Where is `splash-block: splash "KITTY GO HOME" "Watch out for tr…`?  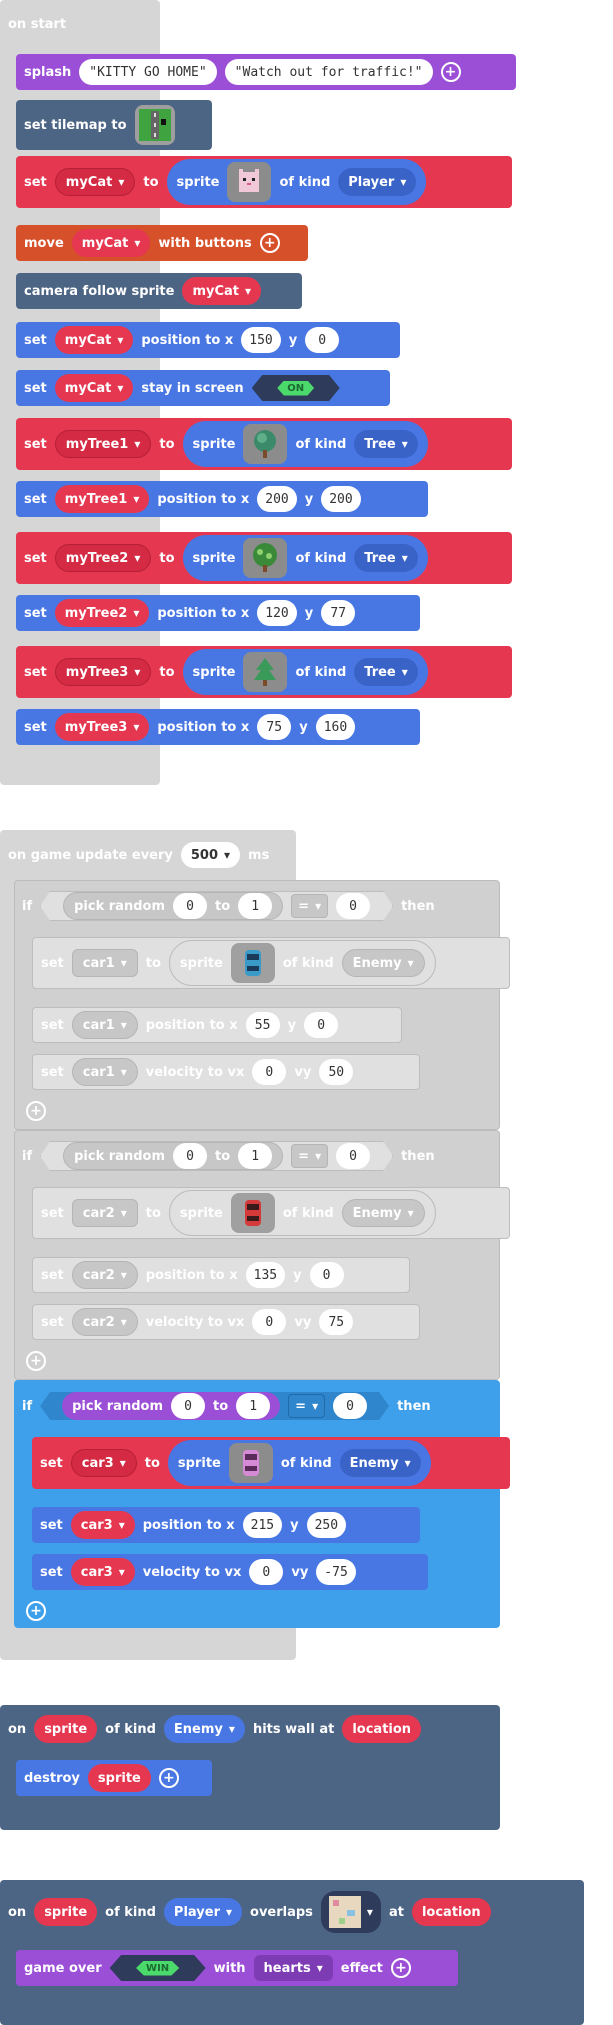 splash-block: splash "KITTY GO HOME" "Watch out for tr… is located at coordinates (266, 72).